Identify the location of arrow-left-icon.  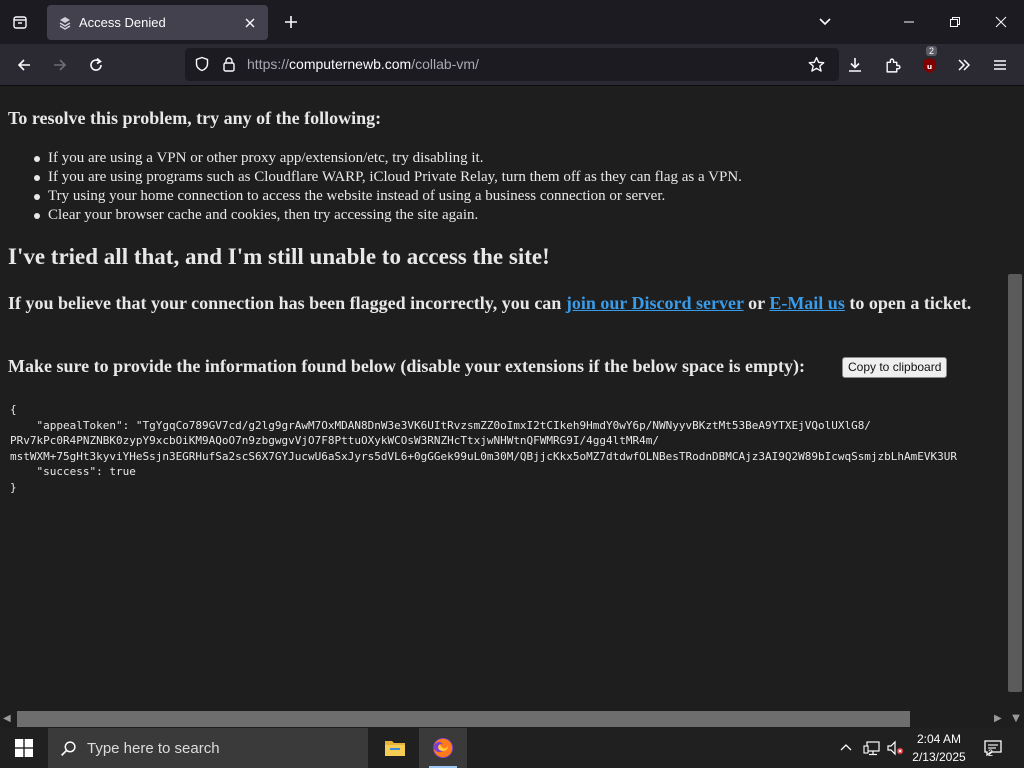
(23, 65).